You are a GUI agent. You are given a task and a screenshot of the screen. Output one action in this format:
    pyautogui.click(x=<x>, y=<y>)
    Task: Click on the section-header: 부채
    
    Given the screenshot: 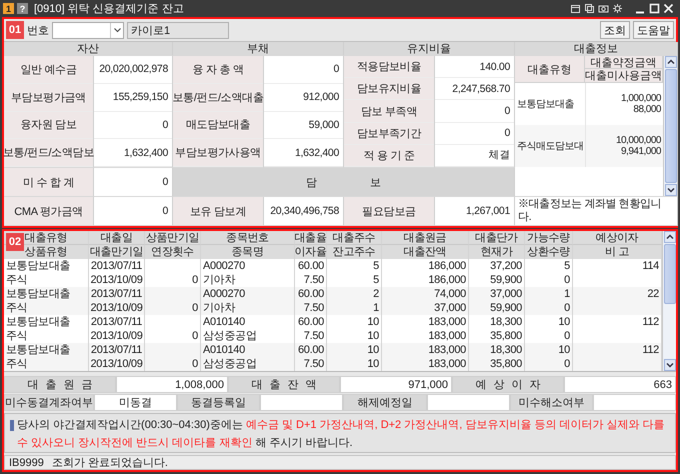 What is the action you would take?
    pyautogui.click(x=258, y=49)
    